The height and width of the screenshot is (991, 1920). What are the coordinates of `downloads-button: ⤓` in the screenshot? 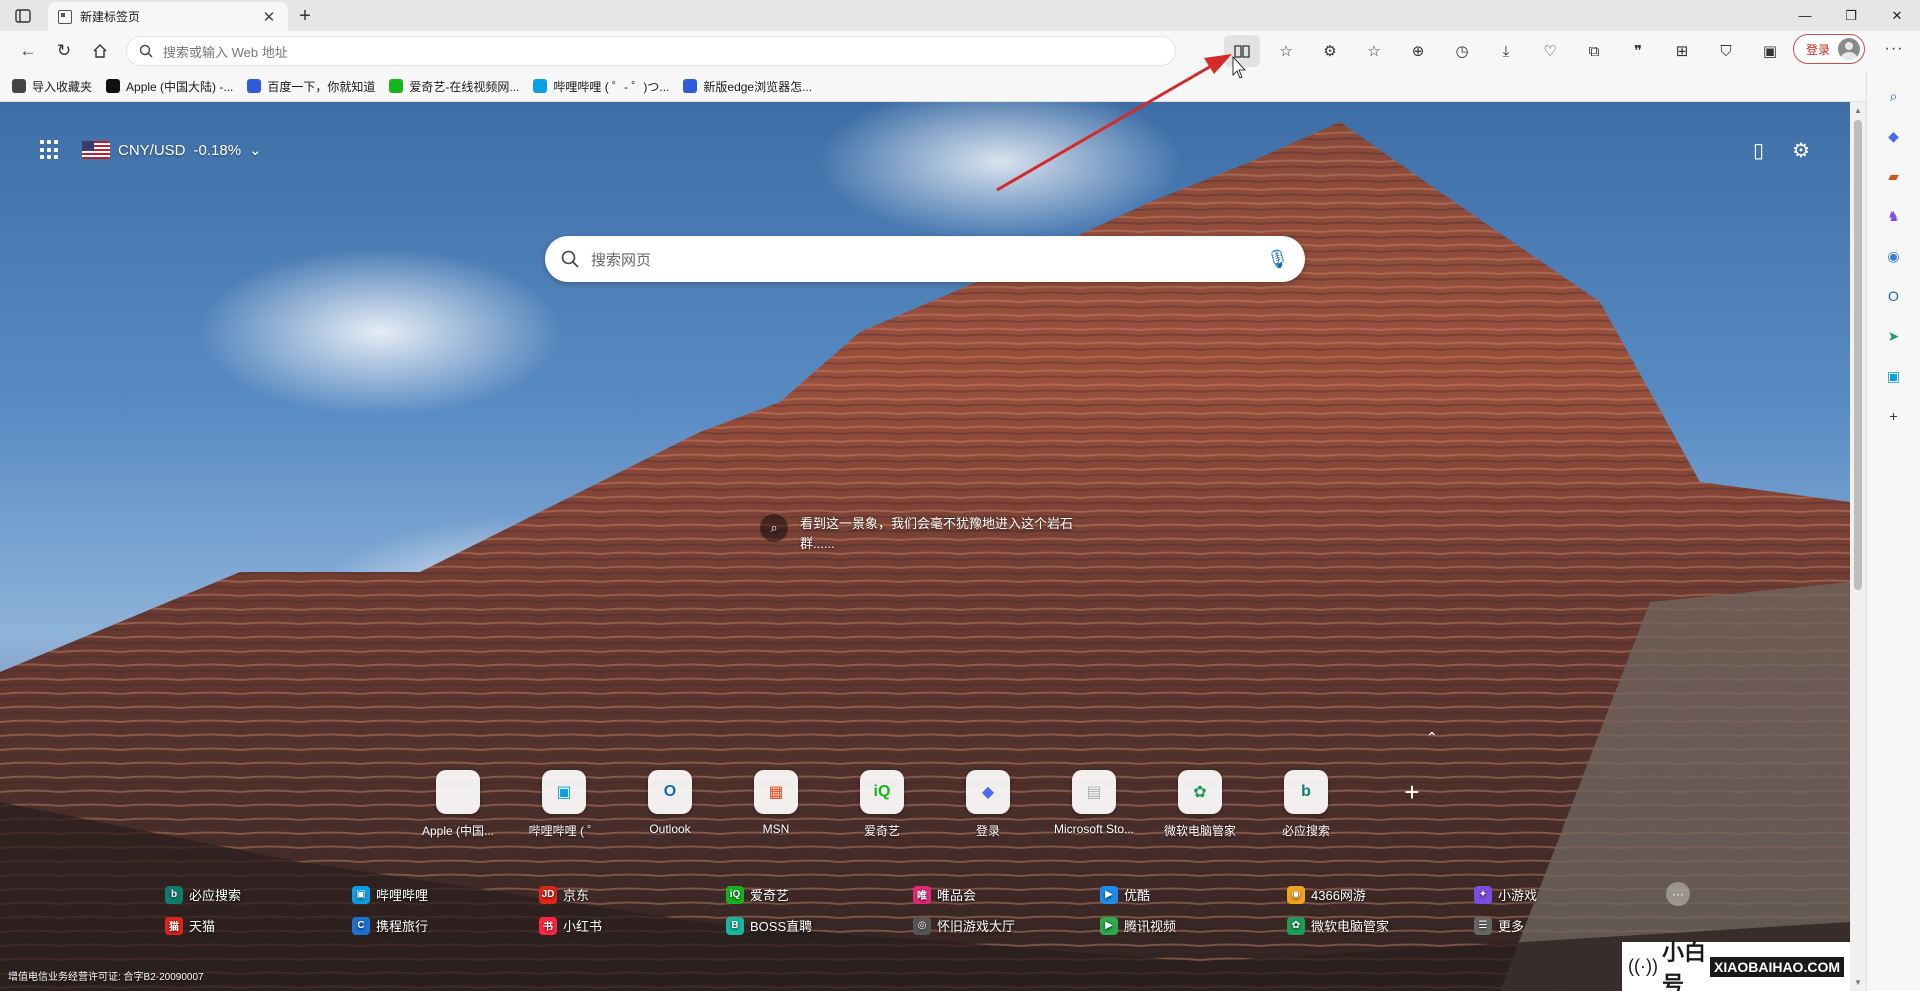 It's located at (1506, 51).